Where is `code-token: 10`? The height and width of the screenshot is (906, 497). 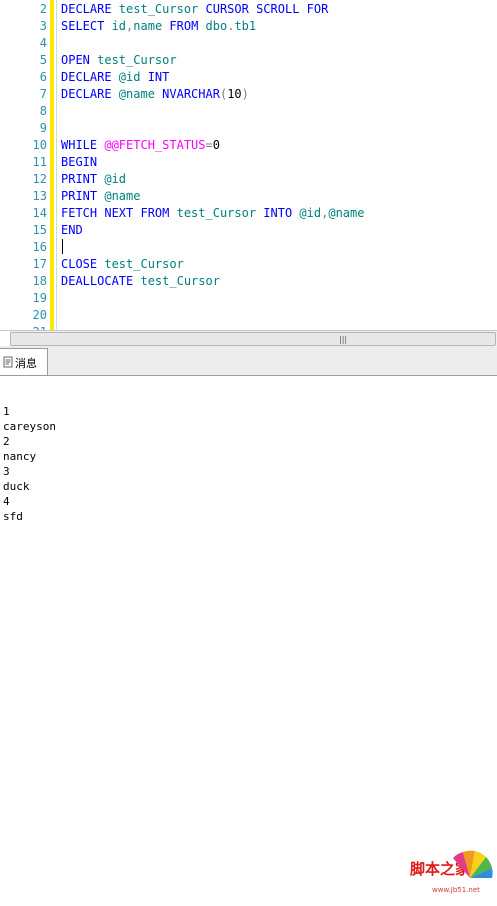 code-token: 10 is located at coordinates (234, 94).